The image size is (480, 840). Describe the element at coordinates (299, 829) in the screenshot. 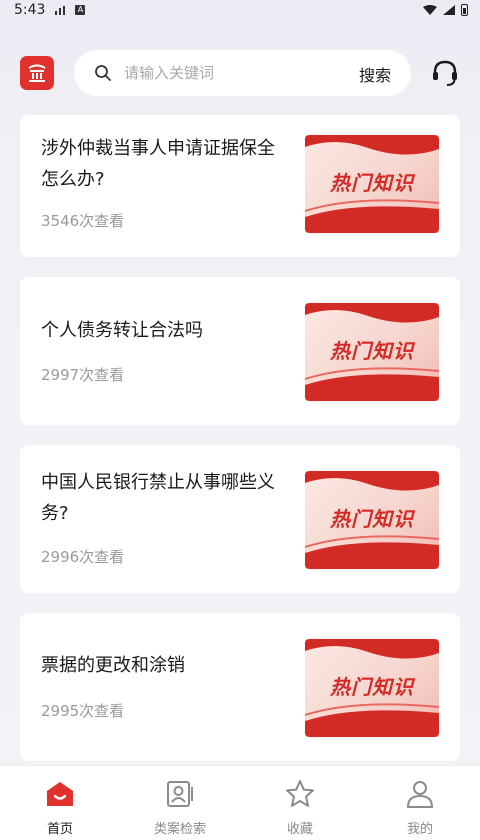

I see `tab-label: 收藏` at that location.